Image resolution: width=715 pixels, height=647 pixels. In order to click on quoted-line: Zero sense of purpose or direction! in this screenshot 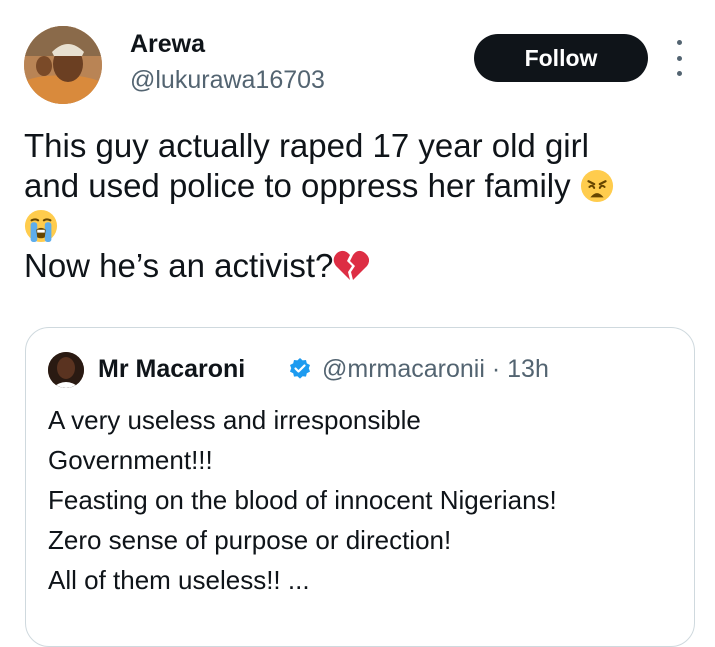, I will do `click(250, 540)`.